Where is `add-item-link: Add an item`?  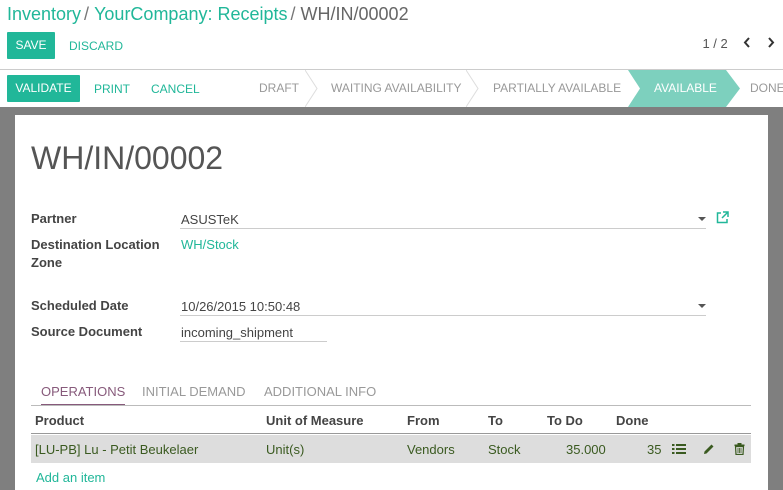
add-item-link: Add an item is located at coordinates (70, 477).